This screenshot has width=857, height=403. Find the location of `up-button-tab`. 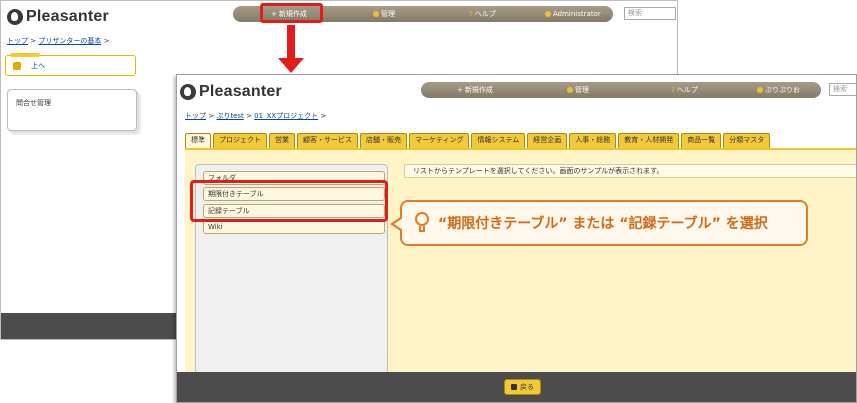

up-button-tab is located at coordinates (25, 55).